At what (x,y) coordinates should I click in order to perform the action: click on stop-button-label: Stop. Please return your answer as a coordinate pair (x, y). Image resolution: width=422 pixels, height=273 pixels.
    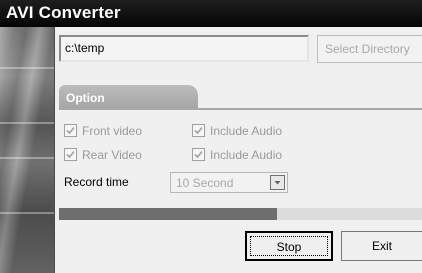
    Looking at the image, I should click on (289, 247).